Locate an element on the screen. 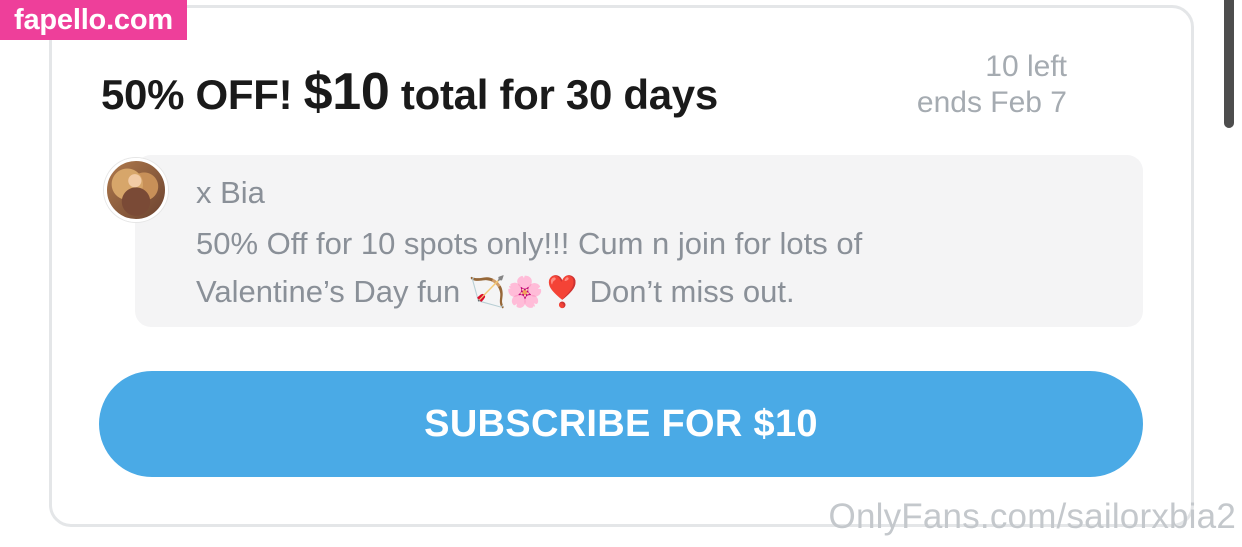 The height and width of the screenshot is (547, 1242). message-line-2: Valentine’s Day fun 🏹🌸❣️ Don’t miss out. is located at coordinates (611, 292).